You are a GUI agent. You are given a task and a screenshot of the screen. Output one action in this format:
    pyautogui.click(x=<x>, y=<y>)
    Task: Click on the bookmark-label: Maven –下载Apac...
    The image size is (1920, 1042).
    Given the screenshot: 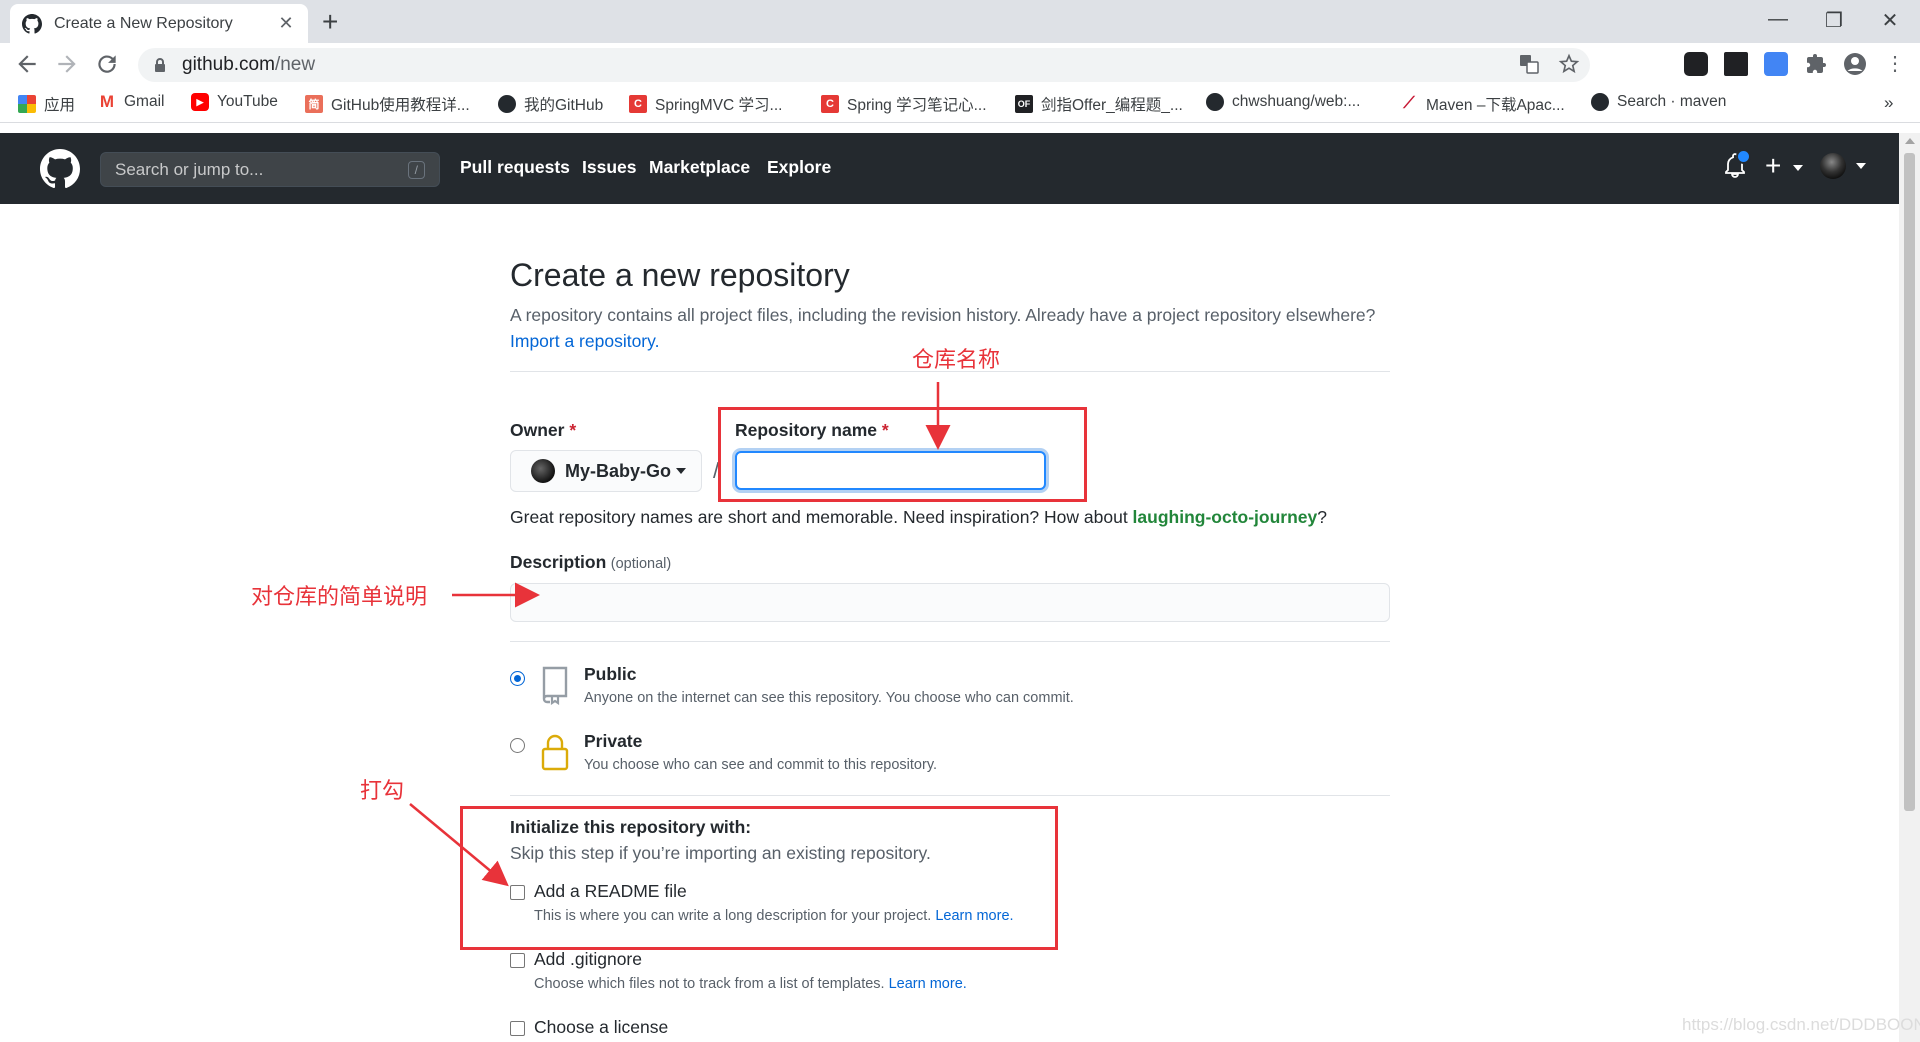 What is the action you would take?
    pyautogui.click(x=1495, y=105)
    